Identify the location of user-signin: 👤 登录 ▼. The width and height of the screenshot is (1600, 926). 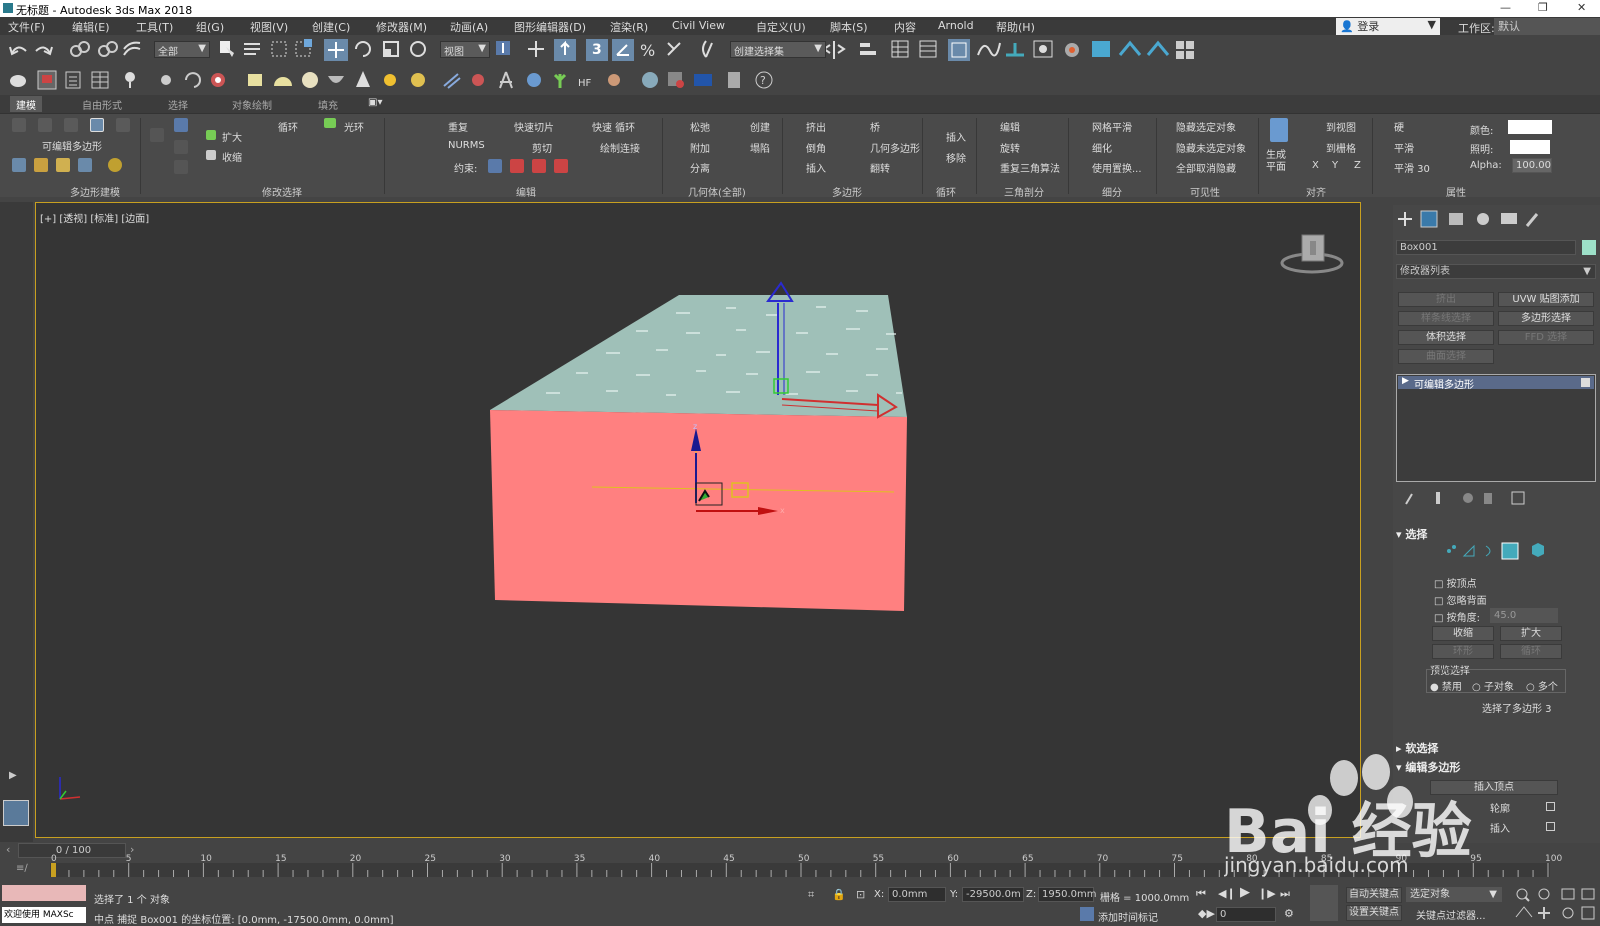
(1388, 26).